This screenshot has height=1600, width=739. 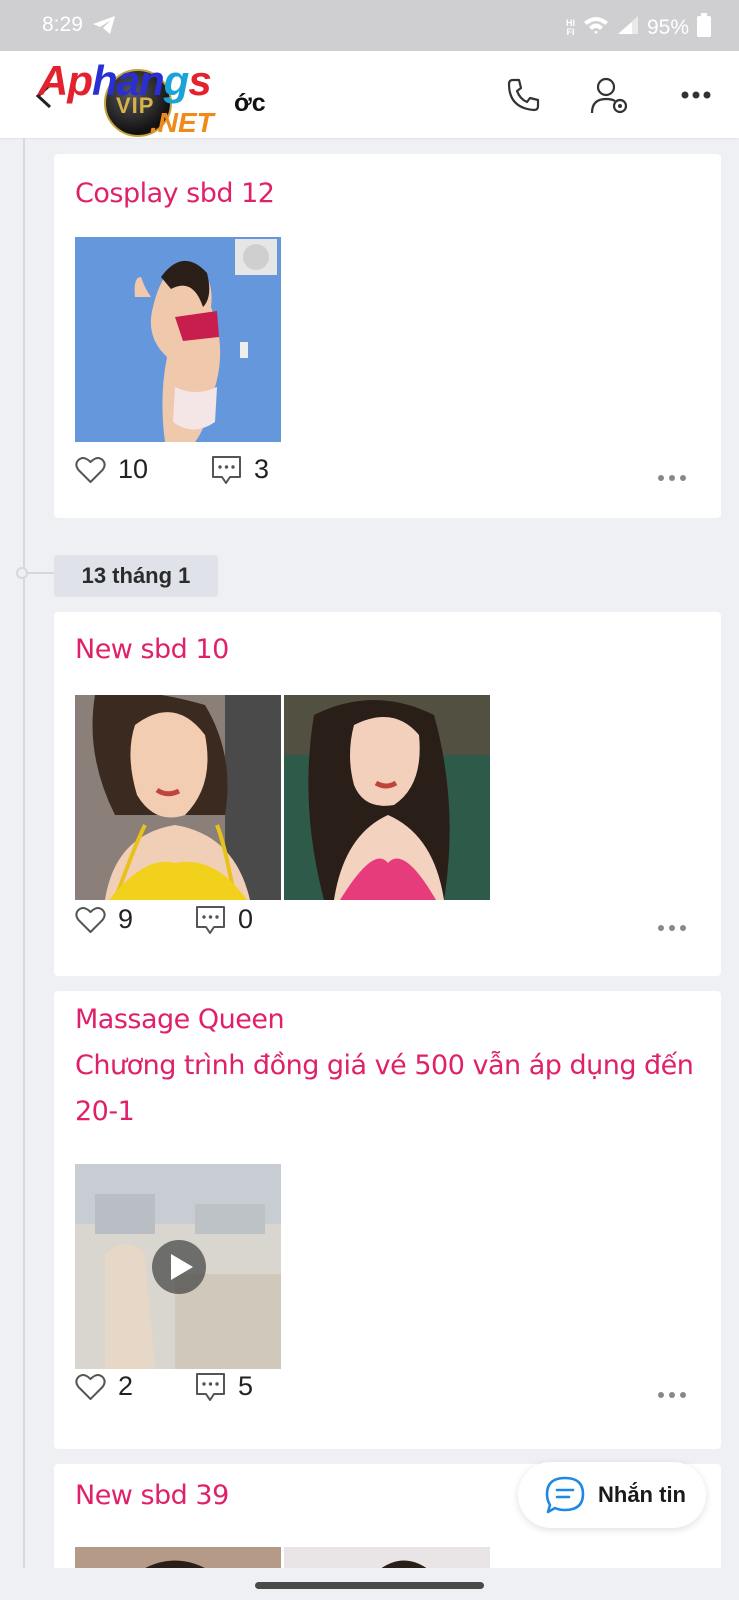 I want to click on post-title: Cosplay sbd 12, so click(x=175, y=193).